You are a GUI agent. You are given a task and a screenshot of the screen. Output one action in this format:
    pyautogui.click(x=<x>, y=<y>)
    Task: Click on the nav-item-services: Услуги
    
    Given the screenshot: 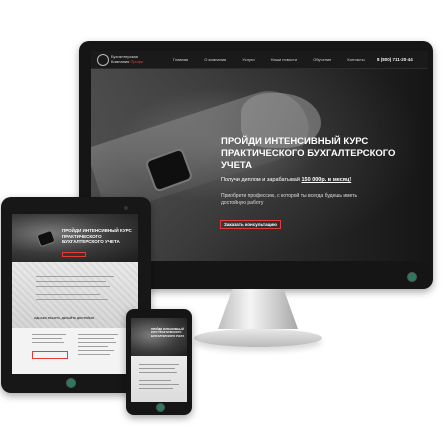 What is the action you would take?
    pyautogui.click(x=248, y=59)
    